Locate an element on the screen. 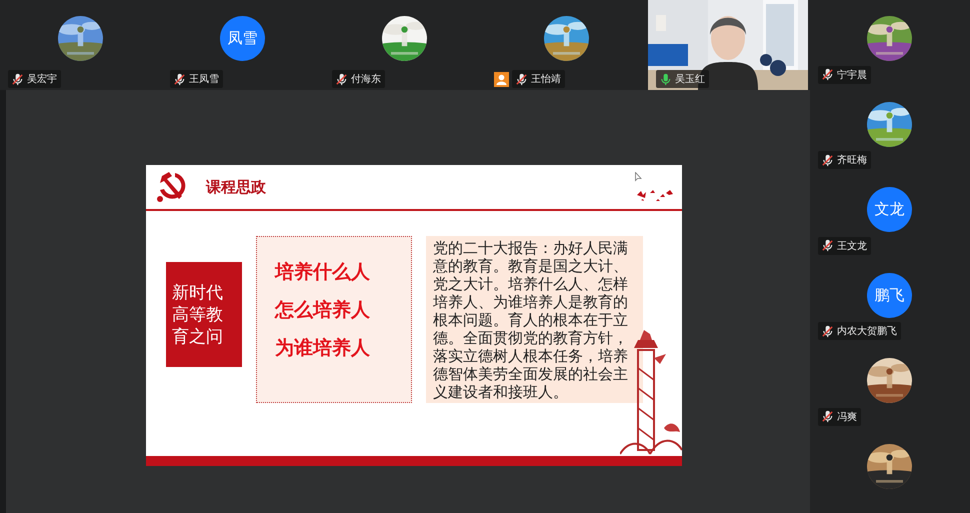 The width and height of the screenshot is (970, 513). participant-tag: 王怡靖 is located at coordinates (538, 79).